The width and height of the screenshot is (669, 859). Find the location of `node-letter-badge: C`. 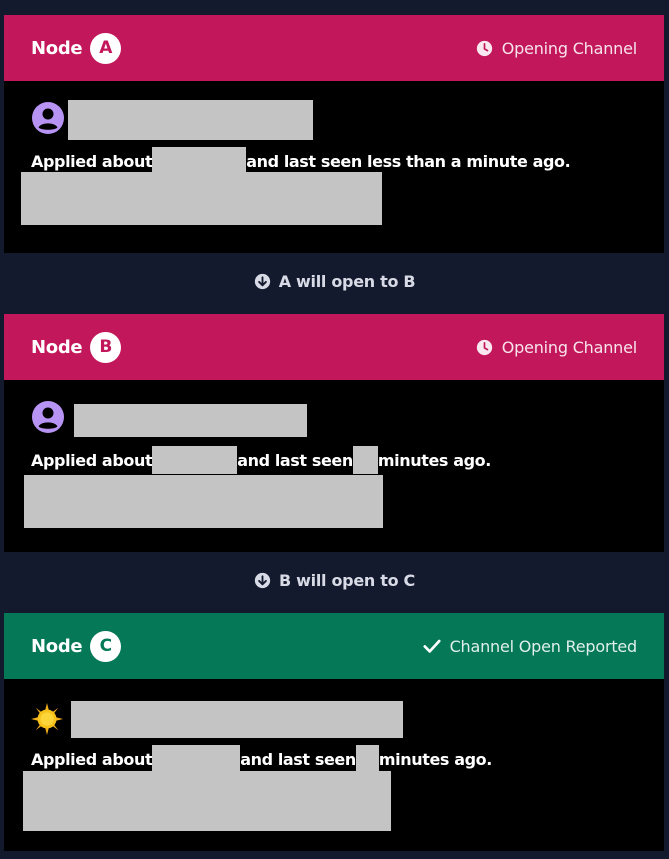

node-letter-badge: C is located at coordinates (106, 646).